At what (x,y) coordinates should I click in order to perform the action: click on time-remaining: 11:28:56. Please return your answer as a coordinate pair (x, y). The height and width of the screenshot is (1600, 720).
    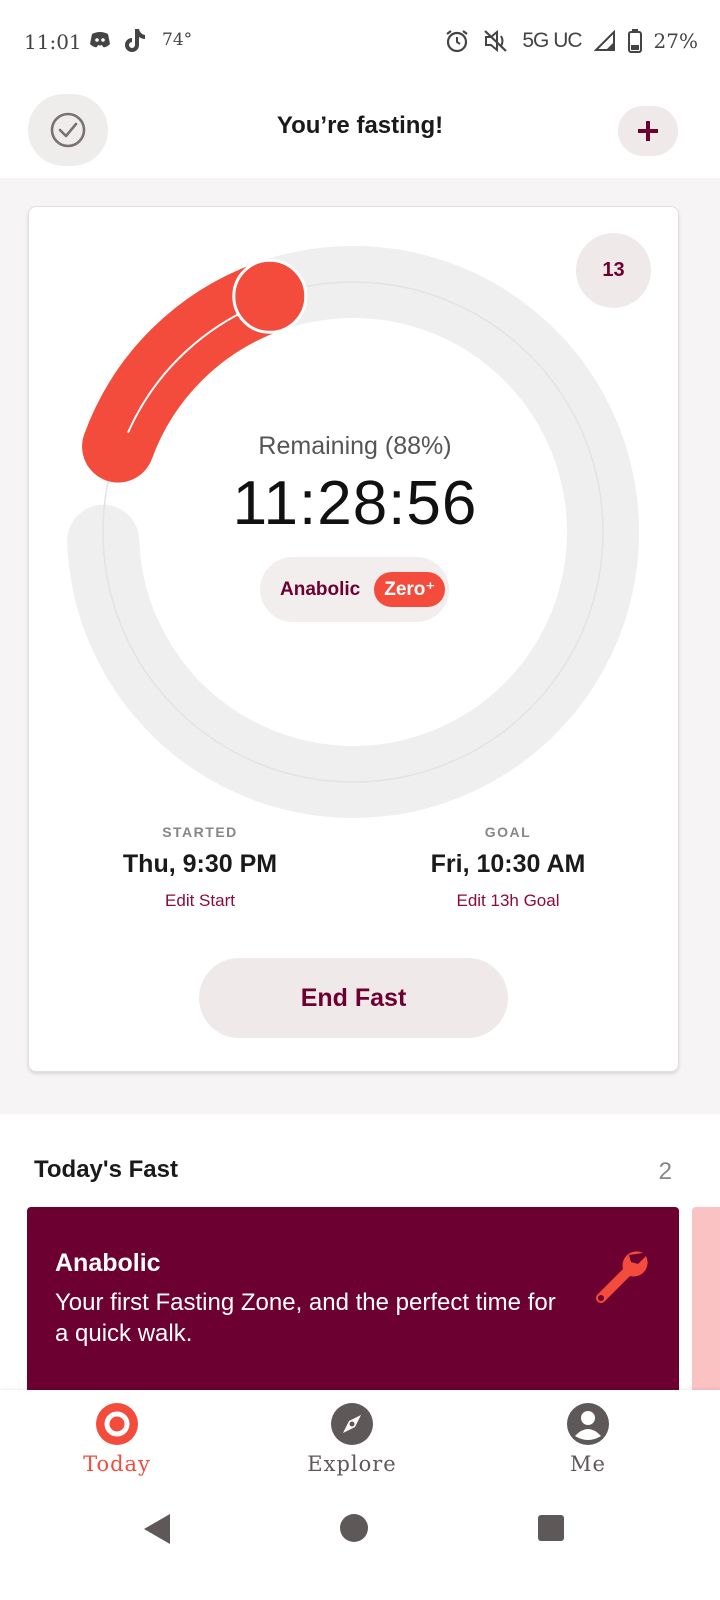
    Looking at the image, I should click on (355, 503).